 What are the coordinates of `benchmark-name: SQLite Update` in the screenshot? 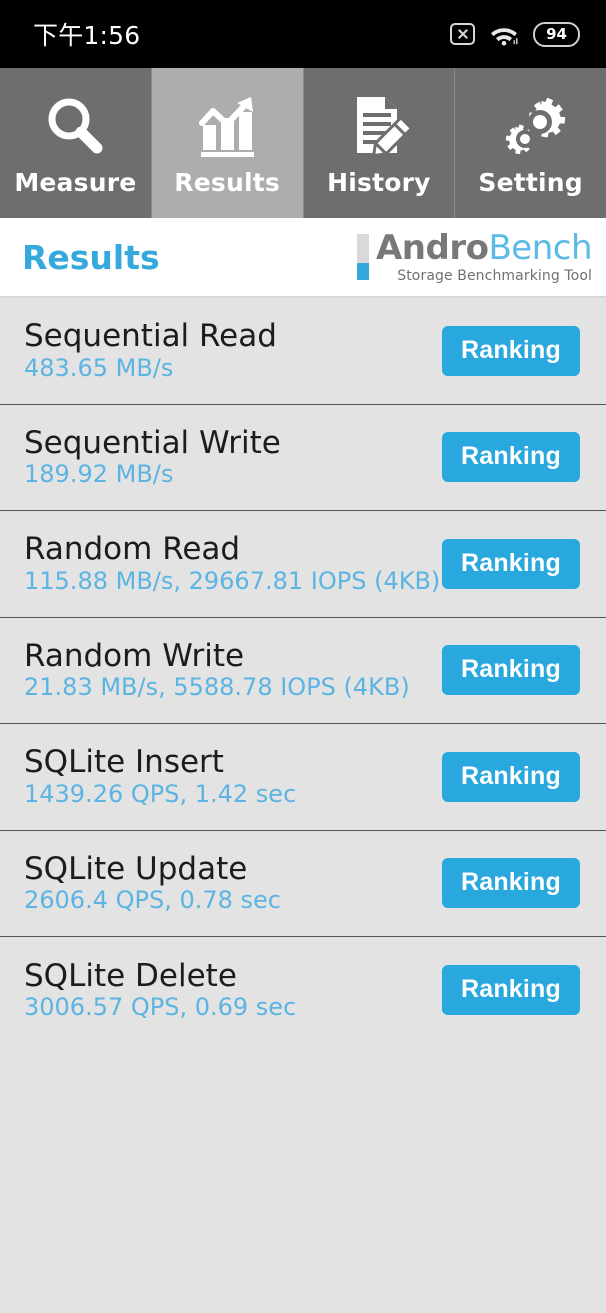 It's located at (136, 868).